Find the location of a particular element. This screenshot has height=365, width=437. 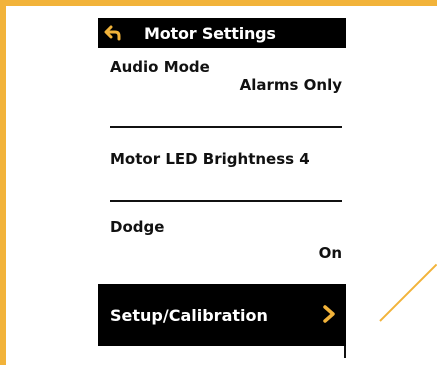

dodge-value: On is located at coordinates (330, 253).